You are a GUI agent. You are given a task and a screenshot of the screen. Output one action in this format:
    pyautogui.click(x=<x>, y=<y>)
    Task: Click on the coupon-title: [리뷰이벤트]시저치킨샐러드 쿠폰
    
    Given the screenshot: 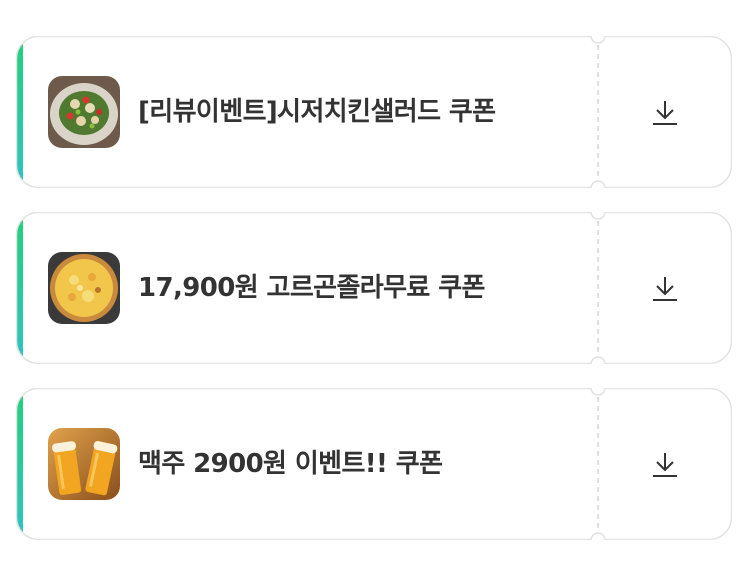 What is the action you would take?
    pyautogui.click(x=317, y=112)
    